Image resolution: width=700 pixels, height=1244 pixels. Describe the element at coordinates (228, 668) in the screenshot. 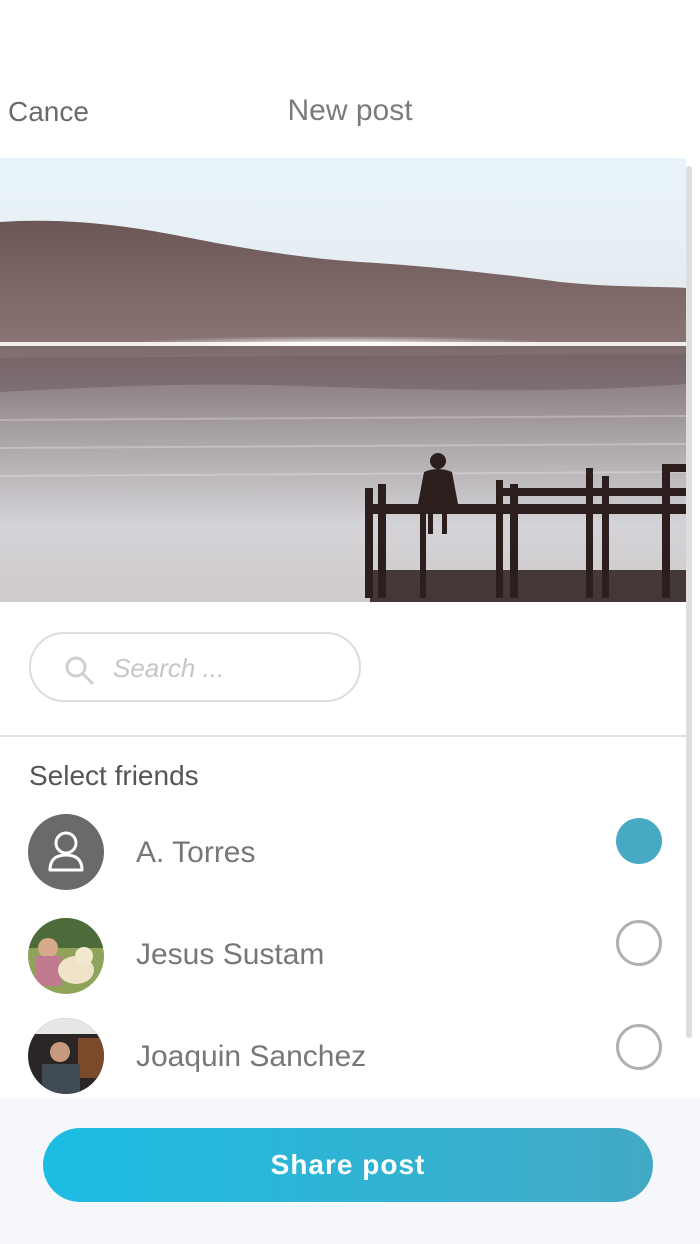

I see `search-input` at that location.